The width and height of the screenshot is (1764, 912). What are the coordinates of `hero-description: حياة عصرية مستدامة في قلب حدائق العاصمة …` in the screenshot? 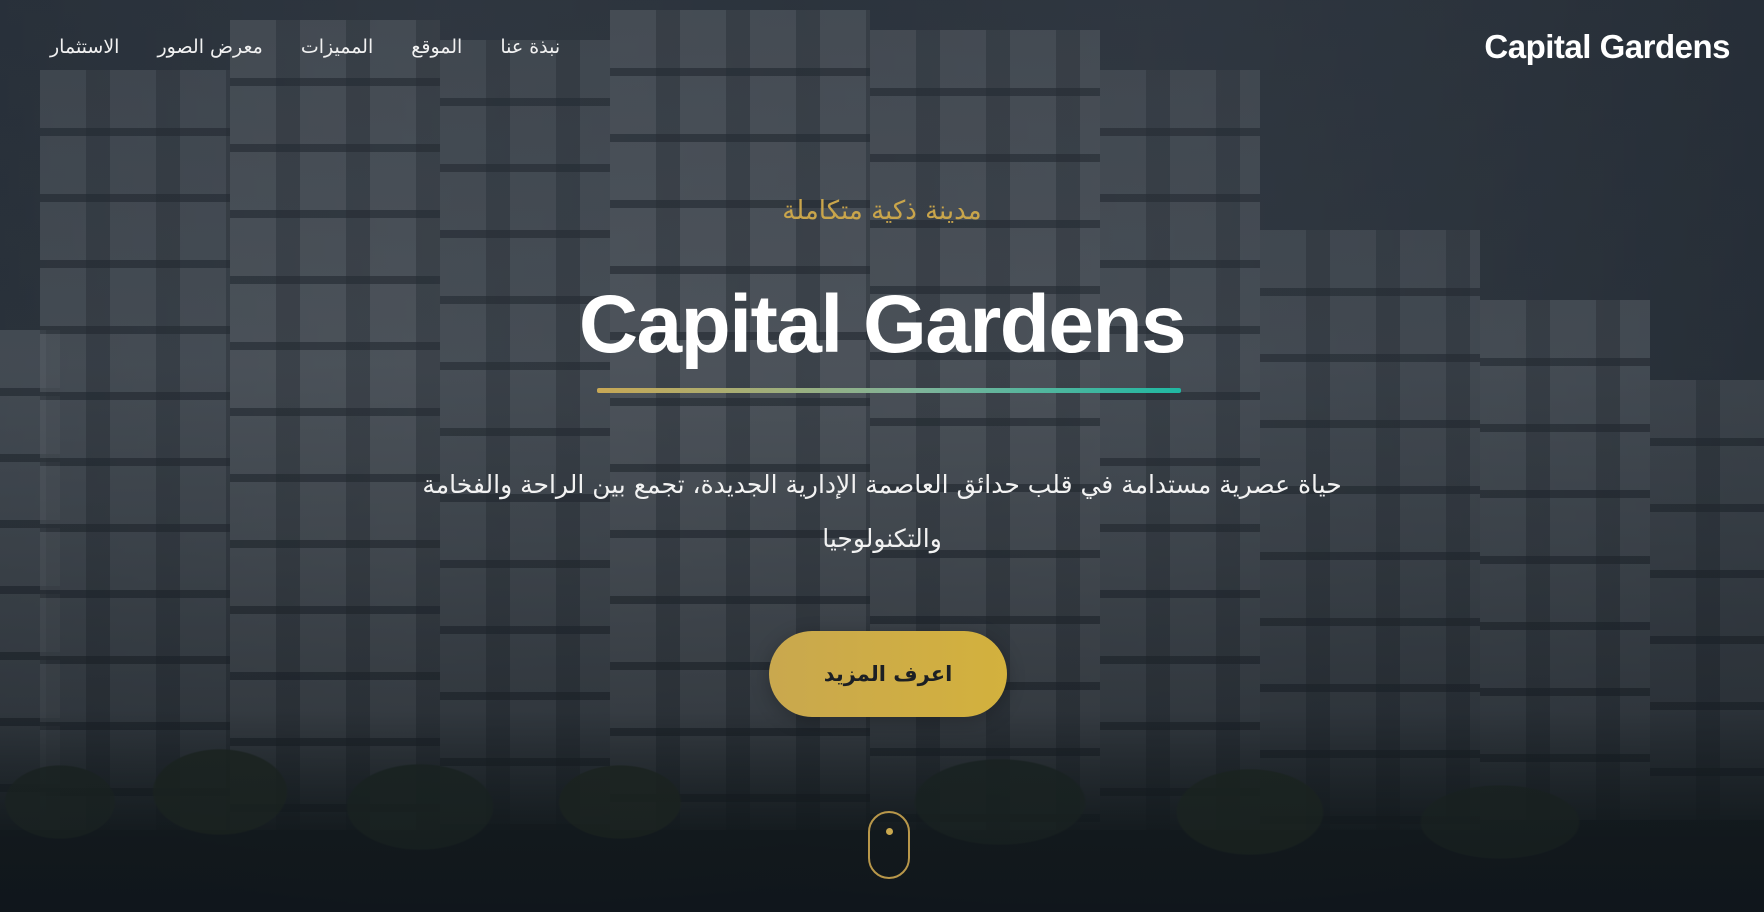 It's located at (882, 511).